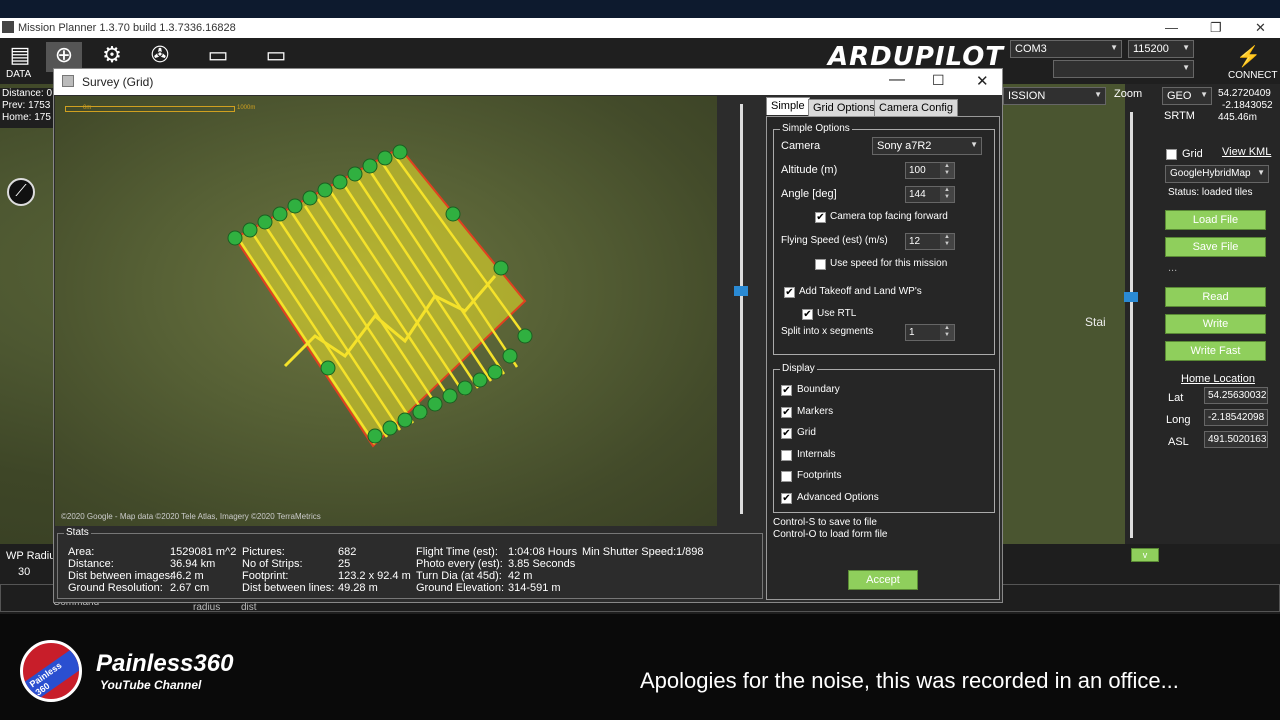  What do you see at coordinates (1236, 439) in the screenshot?
I see `home-asl-input: 491.5020163` at bounding box center [1236, 439].